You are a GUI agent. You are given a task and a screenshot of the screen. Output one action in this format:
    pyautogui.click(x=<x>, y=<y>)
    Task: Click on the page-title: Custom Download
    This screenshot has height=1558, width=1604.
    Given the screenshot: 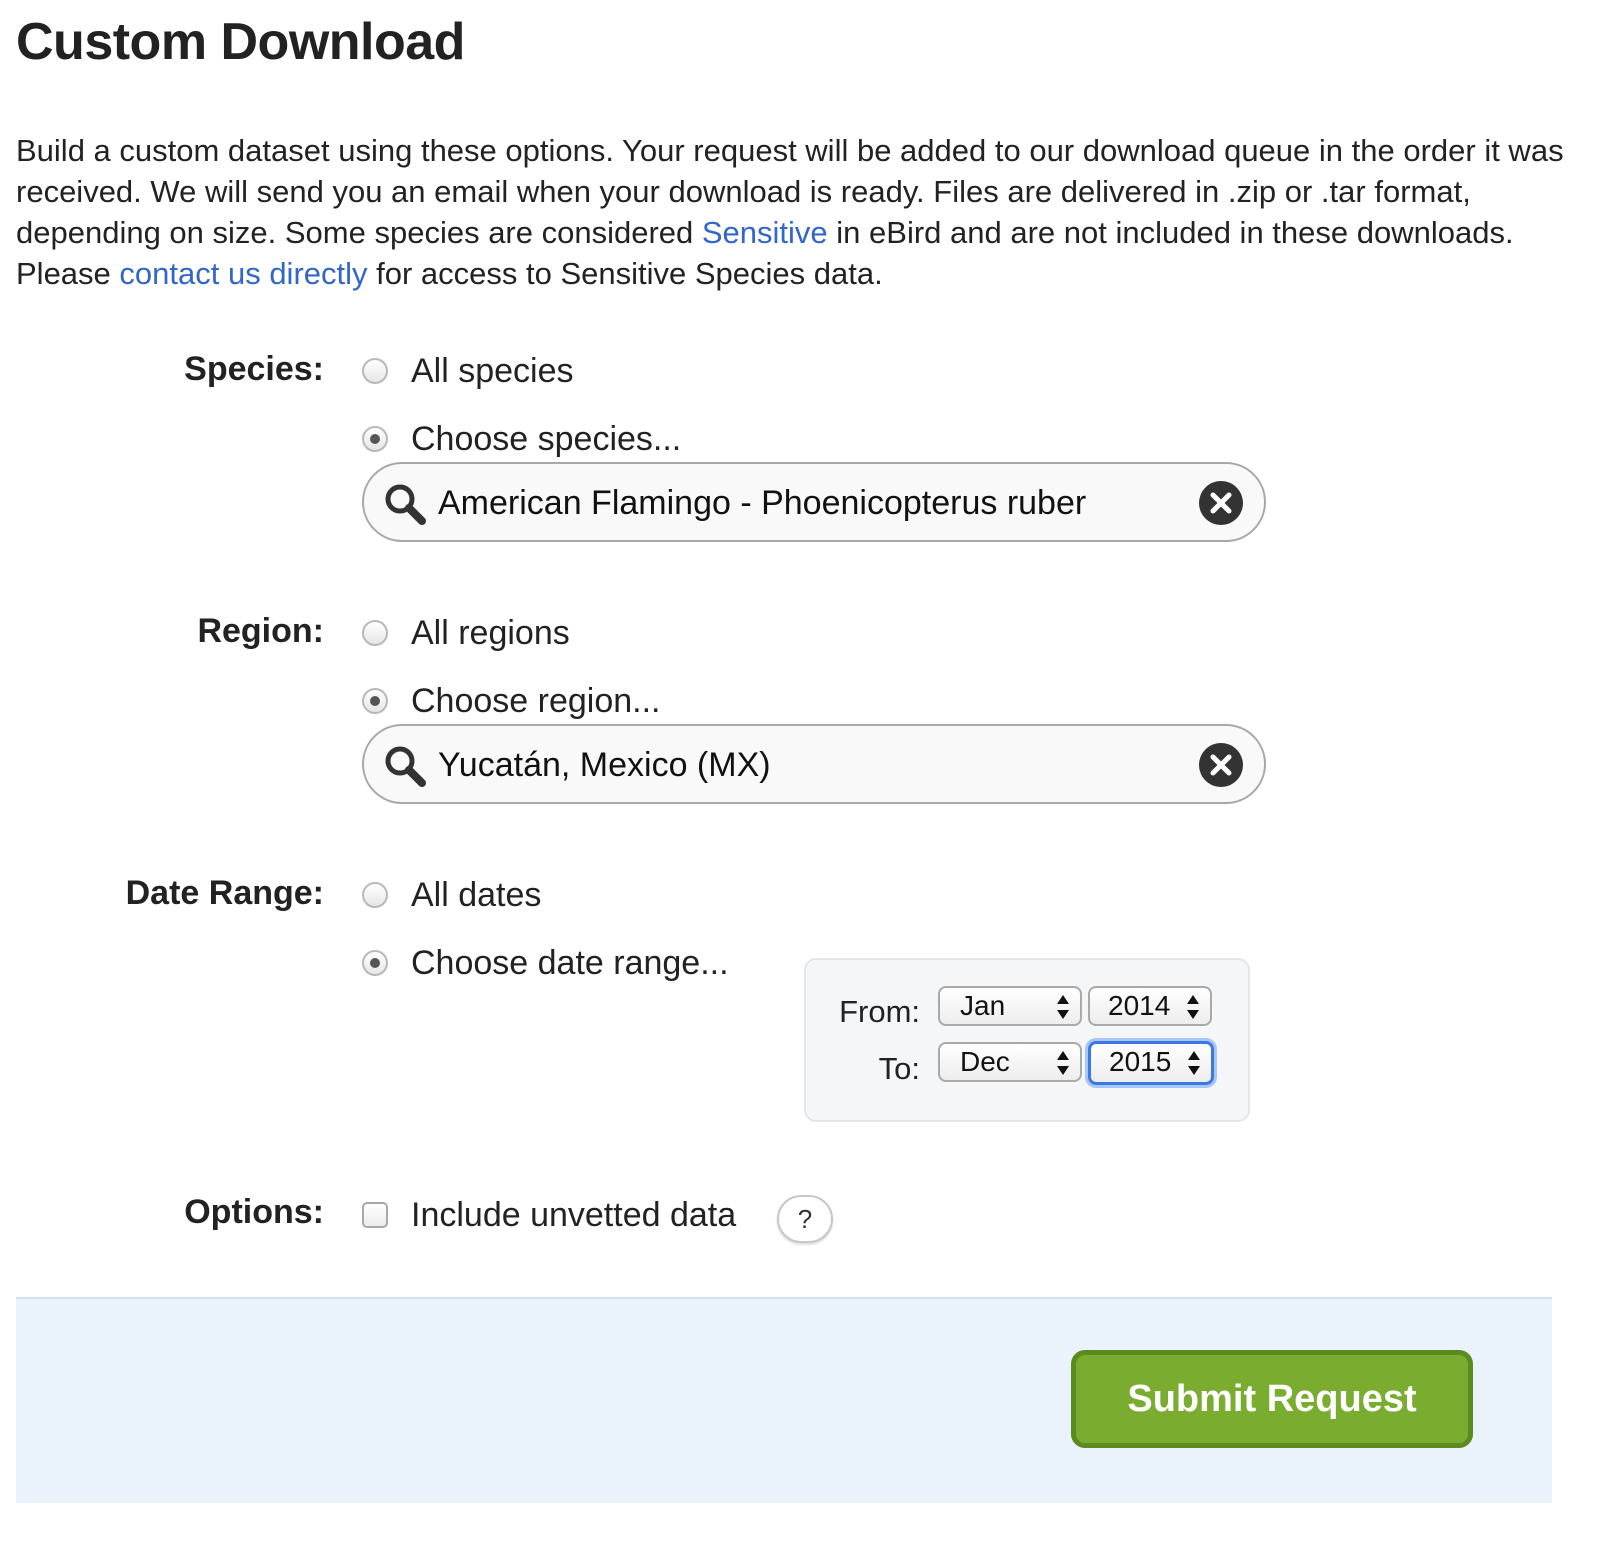 What is the action you would take?
    pyautogui.click(x=240, y=42)
    